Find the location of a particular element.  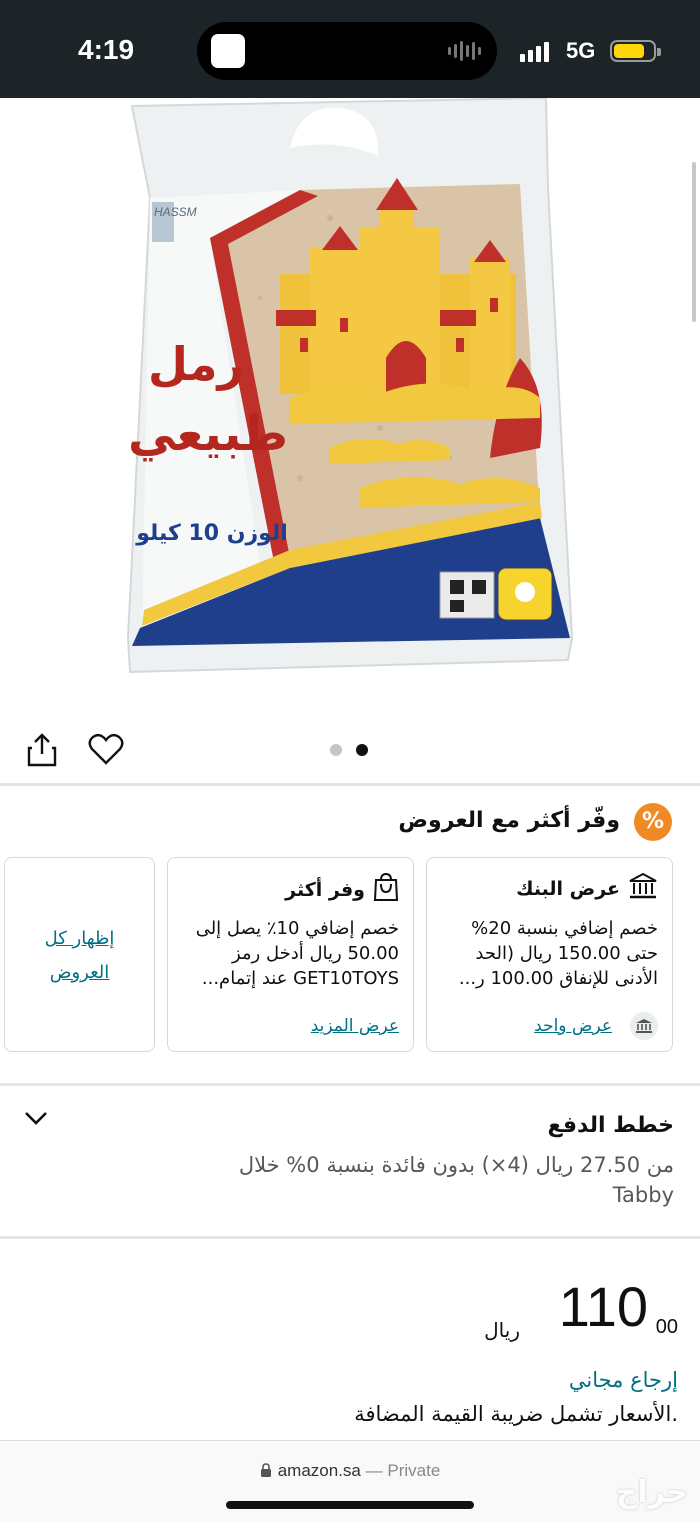

price-whole: 110 is located at coordinates (603, 1306).